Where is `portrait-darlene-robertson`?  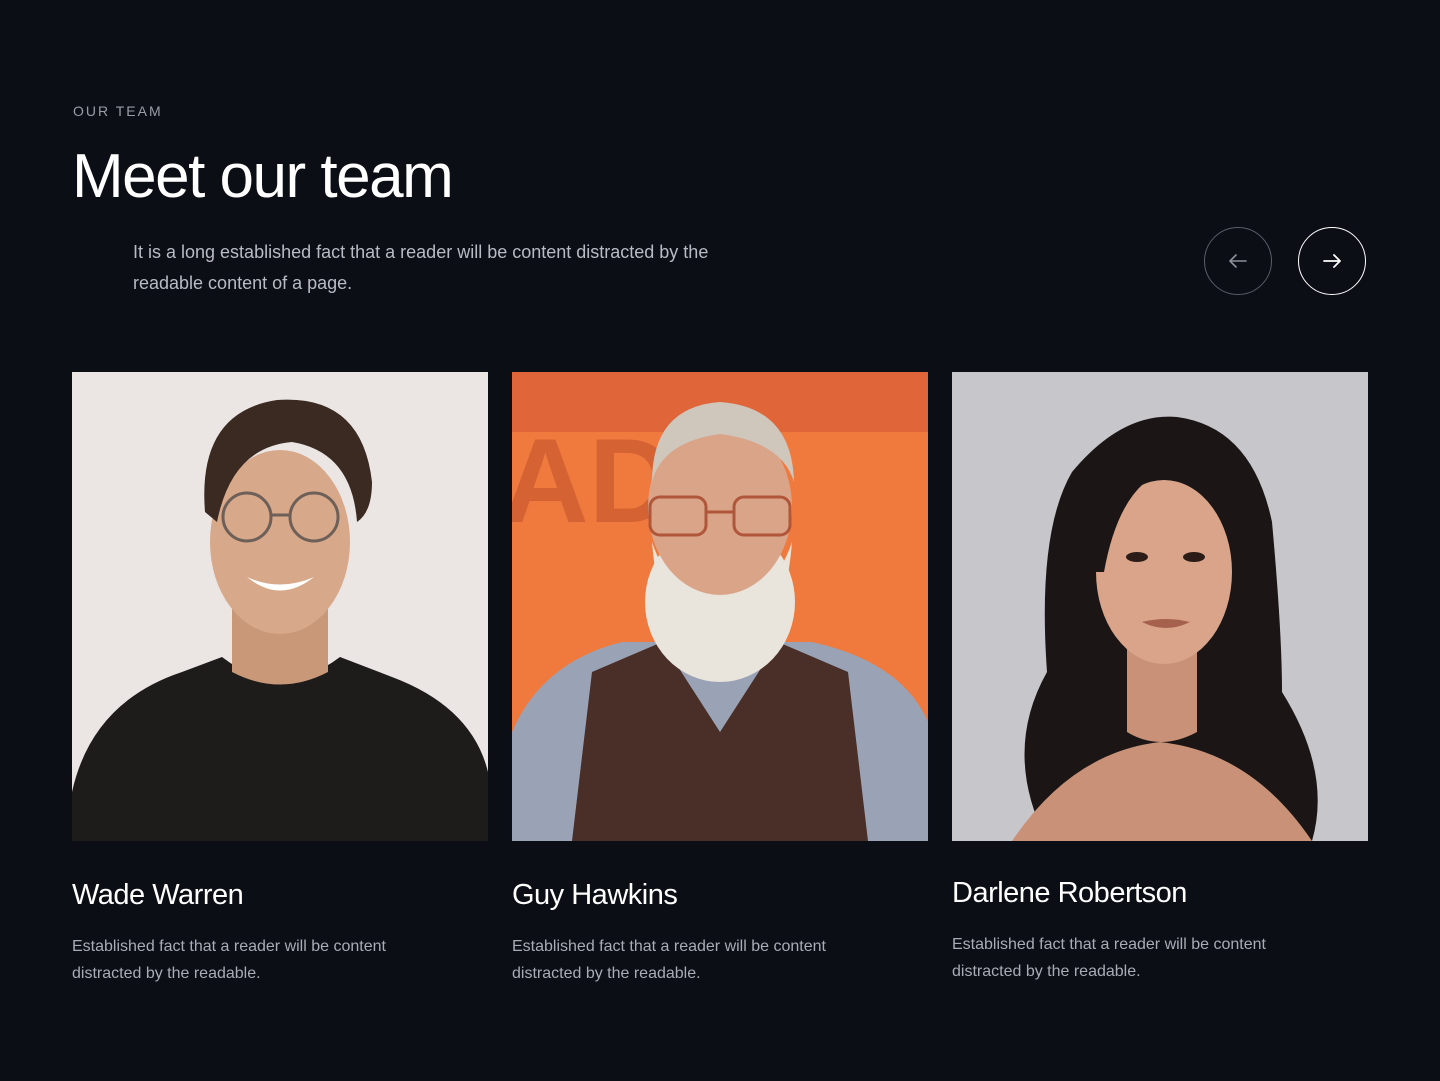 portrait-darlene-robertson is located at coordinates (1160, 606).